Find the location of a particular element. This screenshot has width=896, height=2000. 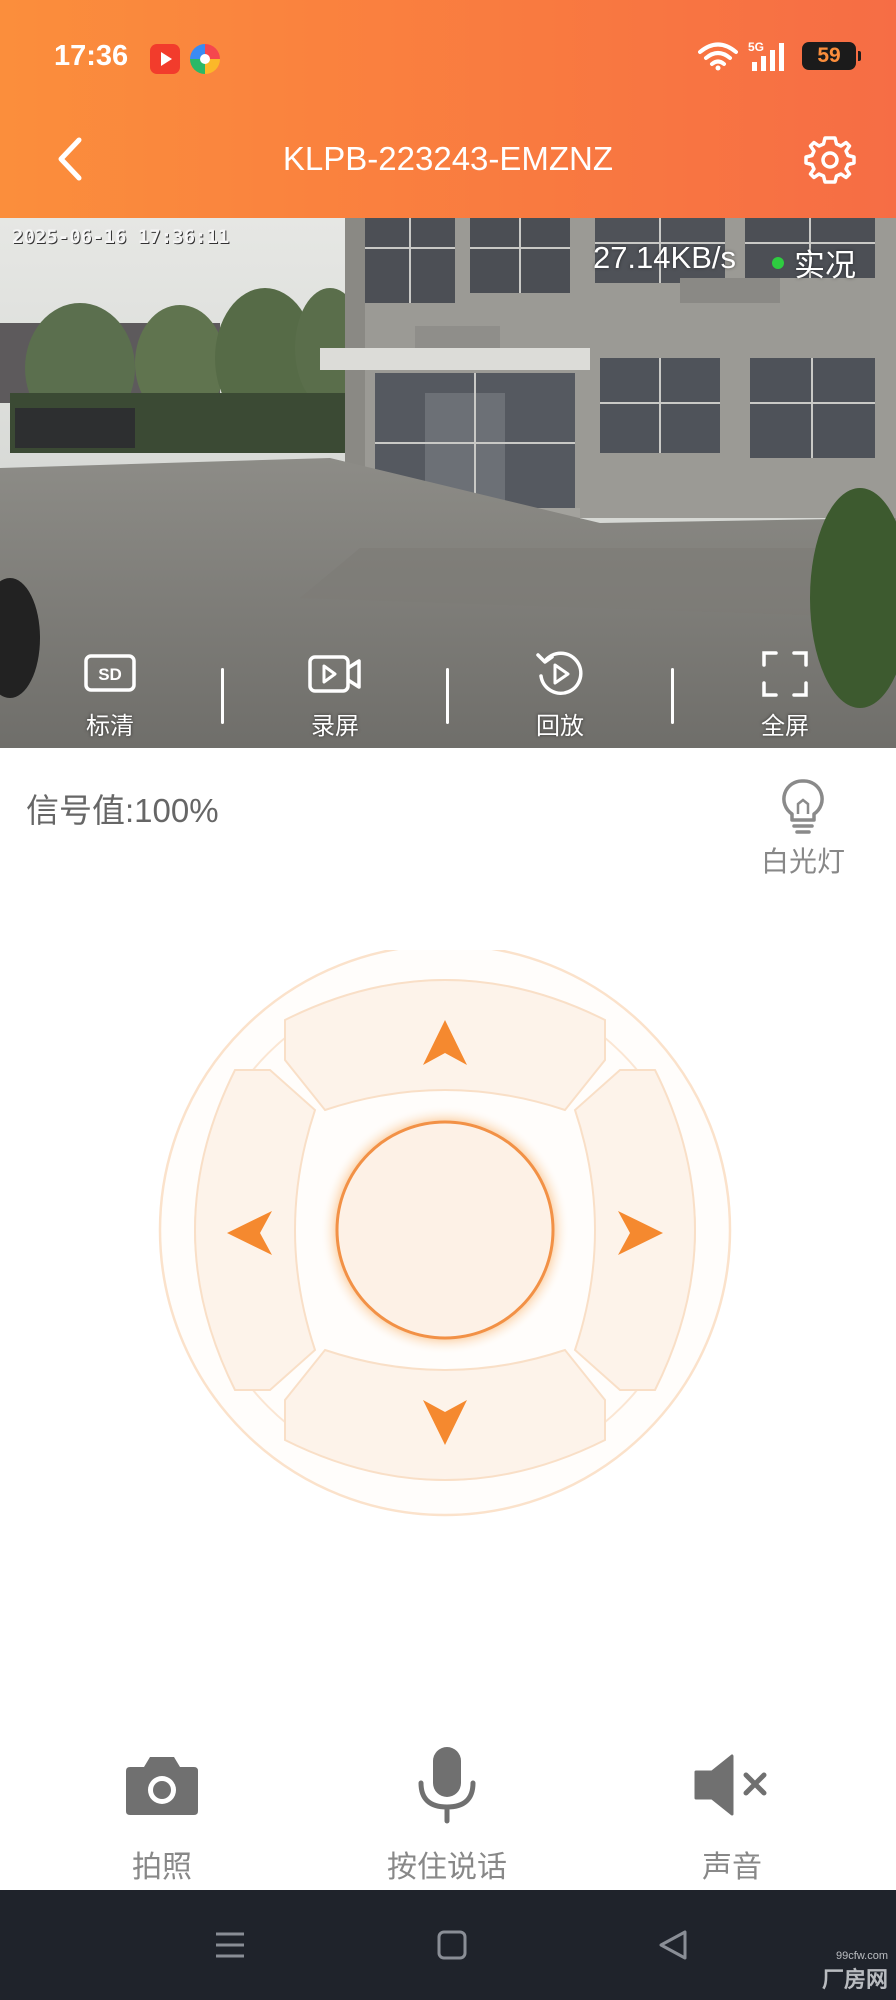

nav-home-button is located at coordinates (452, 1945).